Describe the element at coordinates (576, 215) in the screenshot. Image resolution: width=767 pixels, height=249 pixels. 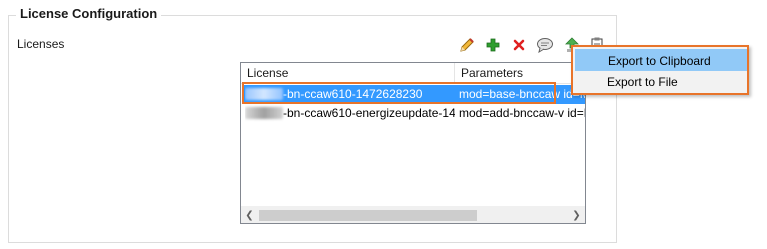
I see `scroll-right-icon: ❯` at that location.